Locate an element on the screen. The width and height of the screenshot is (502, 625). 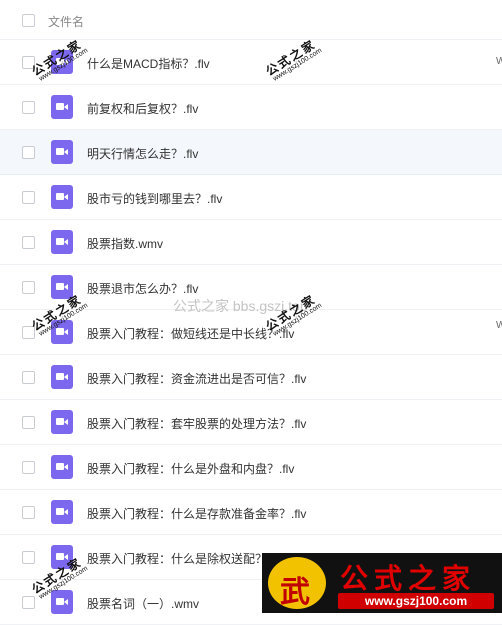
logo-url-text: www.gszj100.com is located at coordinates (416, 601).